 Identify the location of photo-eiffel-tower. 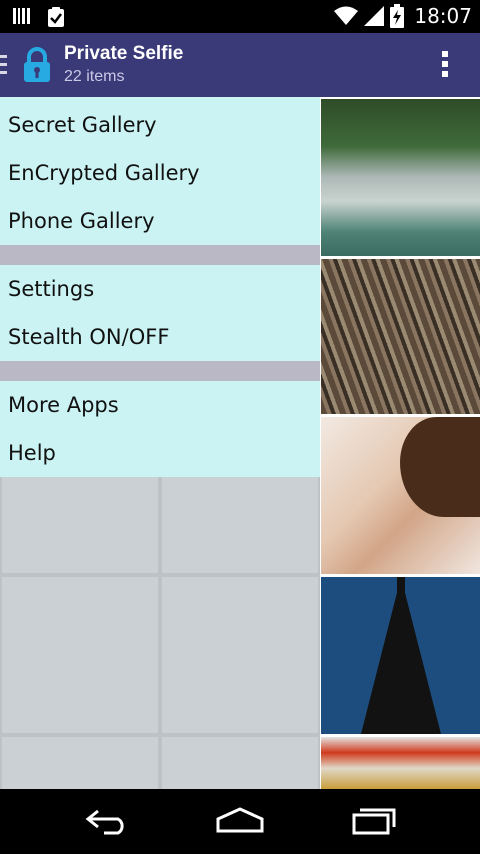
(400, 655).